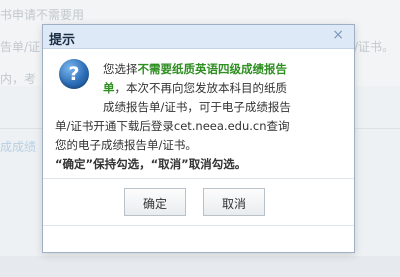 The image size is (400, 277). I want to click on message-line-6: “确定”保持勾选，“取消”取消勾选。, so click(151, 164).